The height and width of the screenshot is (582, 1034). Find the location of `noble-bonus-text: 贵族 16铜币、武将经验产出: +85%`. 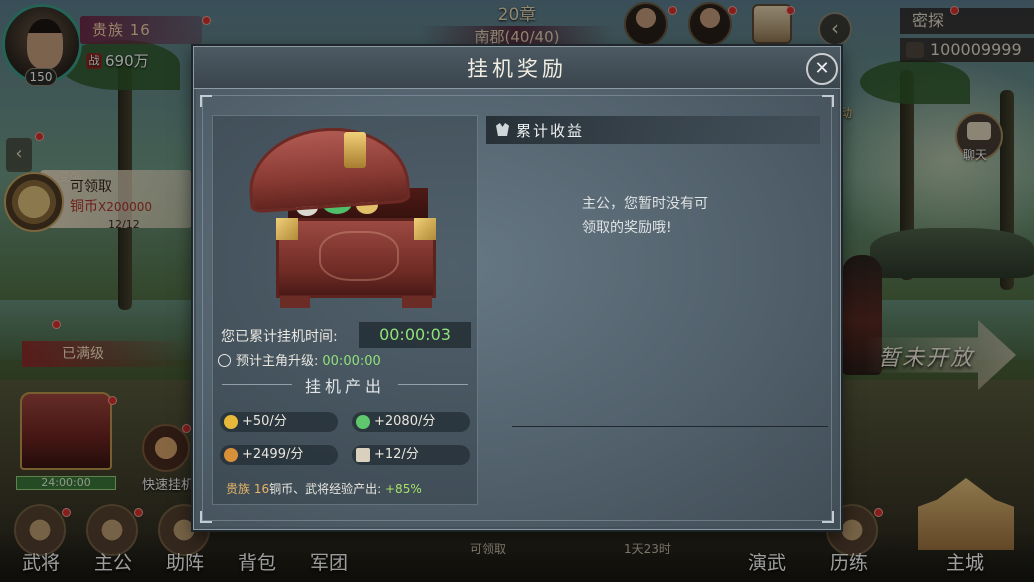

noble-bonus-text: 贵族 16铜币、武将经验产出: +85% is located at coordinates (324, 488).